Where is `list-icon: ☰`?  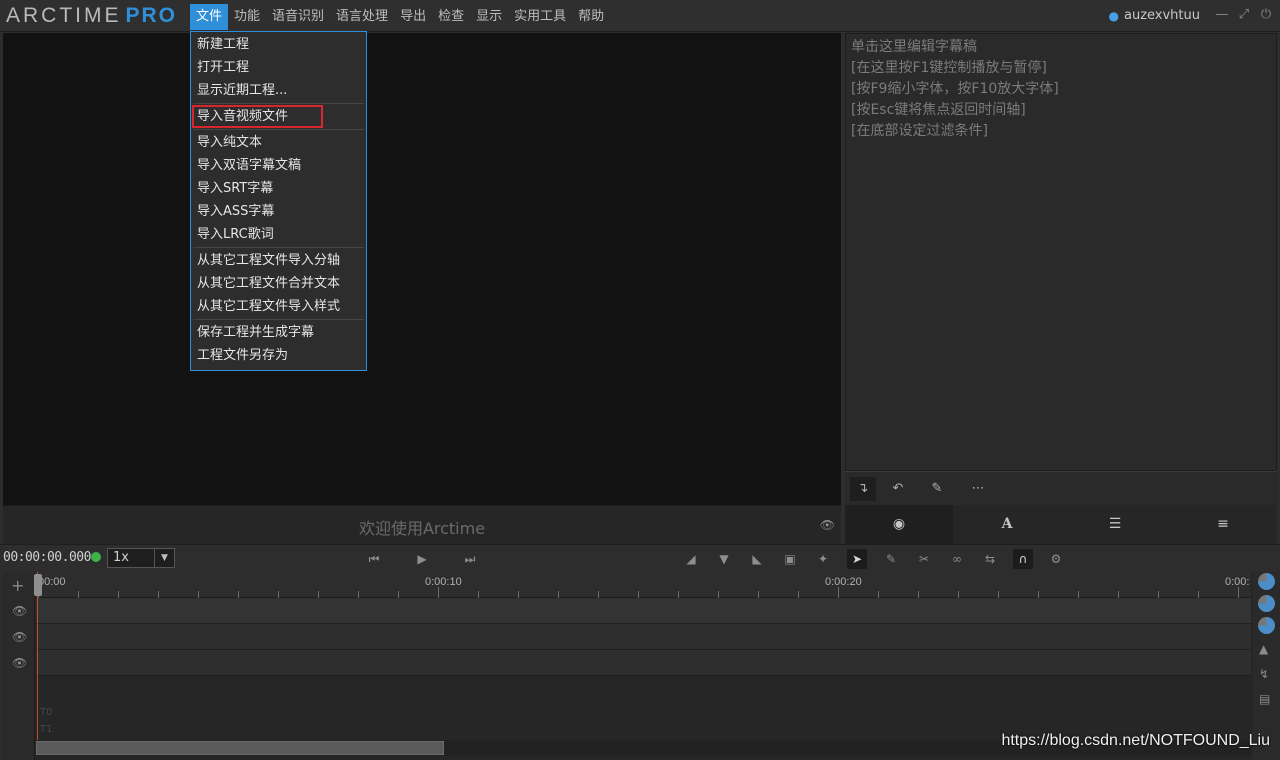
list-icon: ☰ is located at coordinates (1115, 524).